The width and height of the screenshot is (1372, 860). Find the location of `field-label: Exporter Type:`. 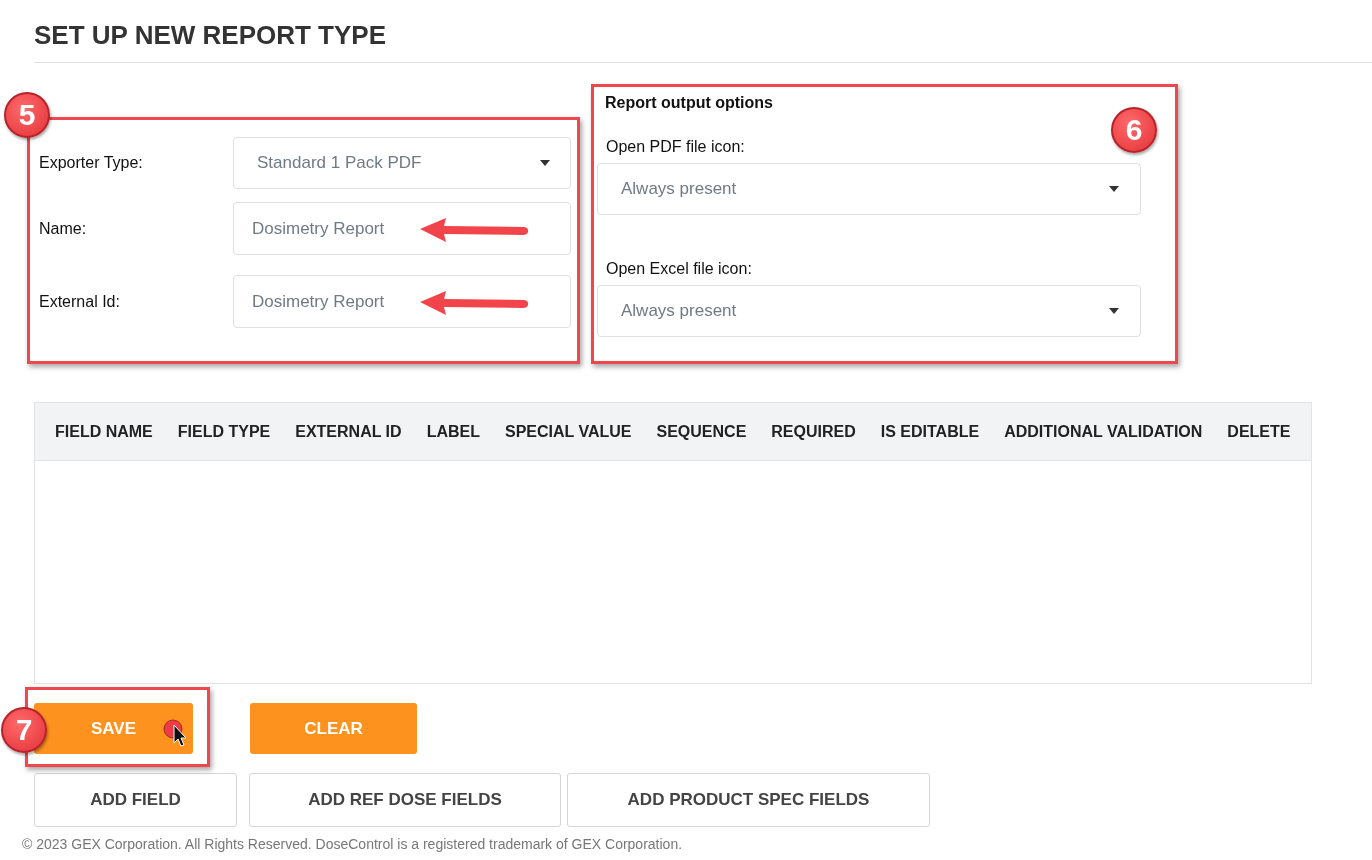

field-label: Exporter Type: is located at coordinates (91, 163).